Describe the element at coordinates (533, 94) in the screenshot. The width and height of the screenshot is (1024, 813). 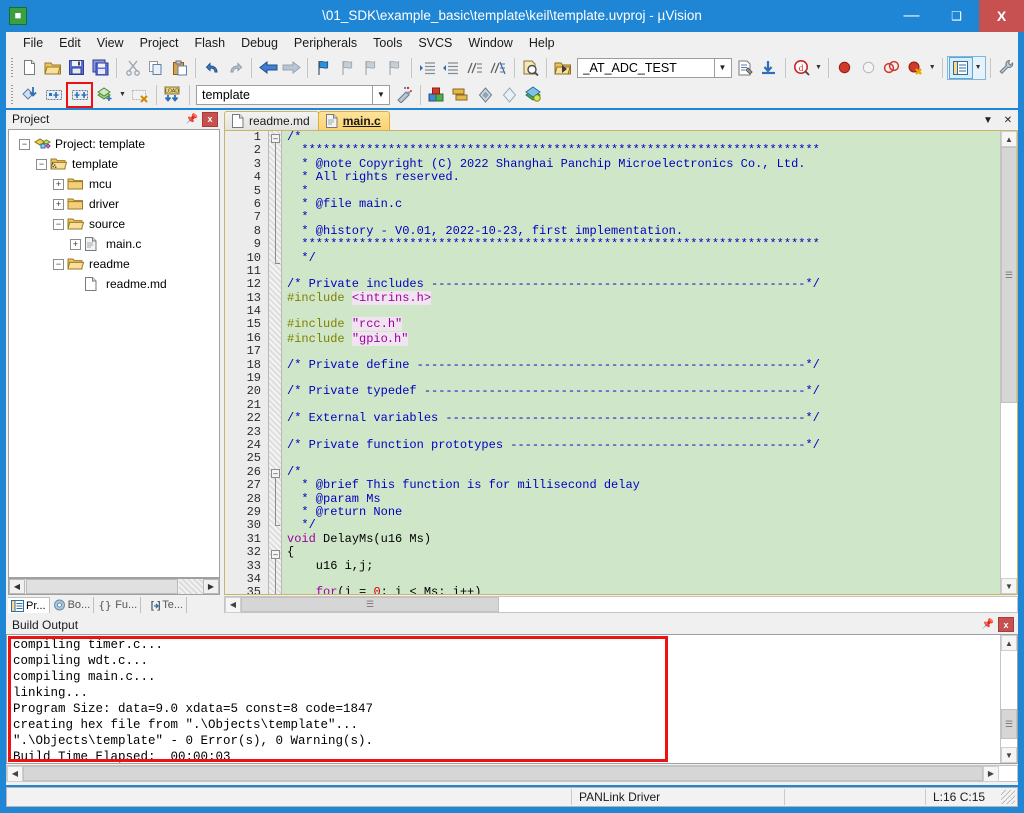
I see `multi-project-icon` at that location.